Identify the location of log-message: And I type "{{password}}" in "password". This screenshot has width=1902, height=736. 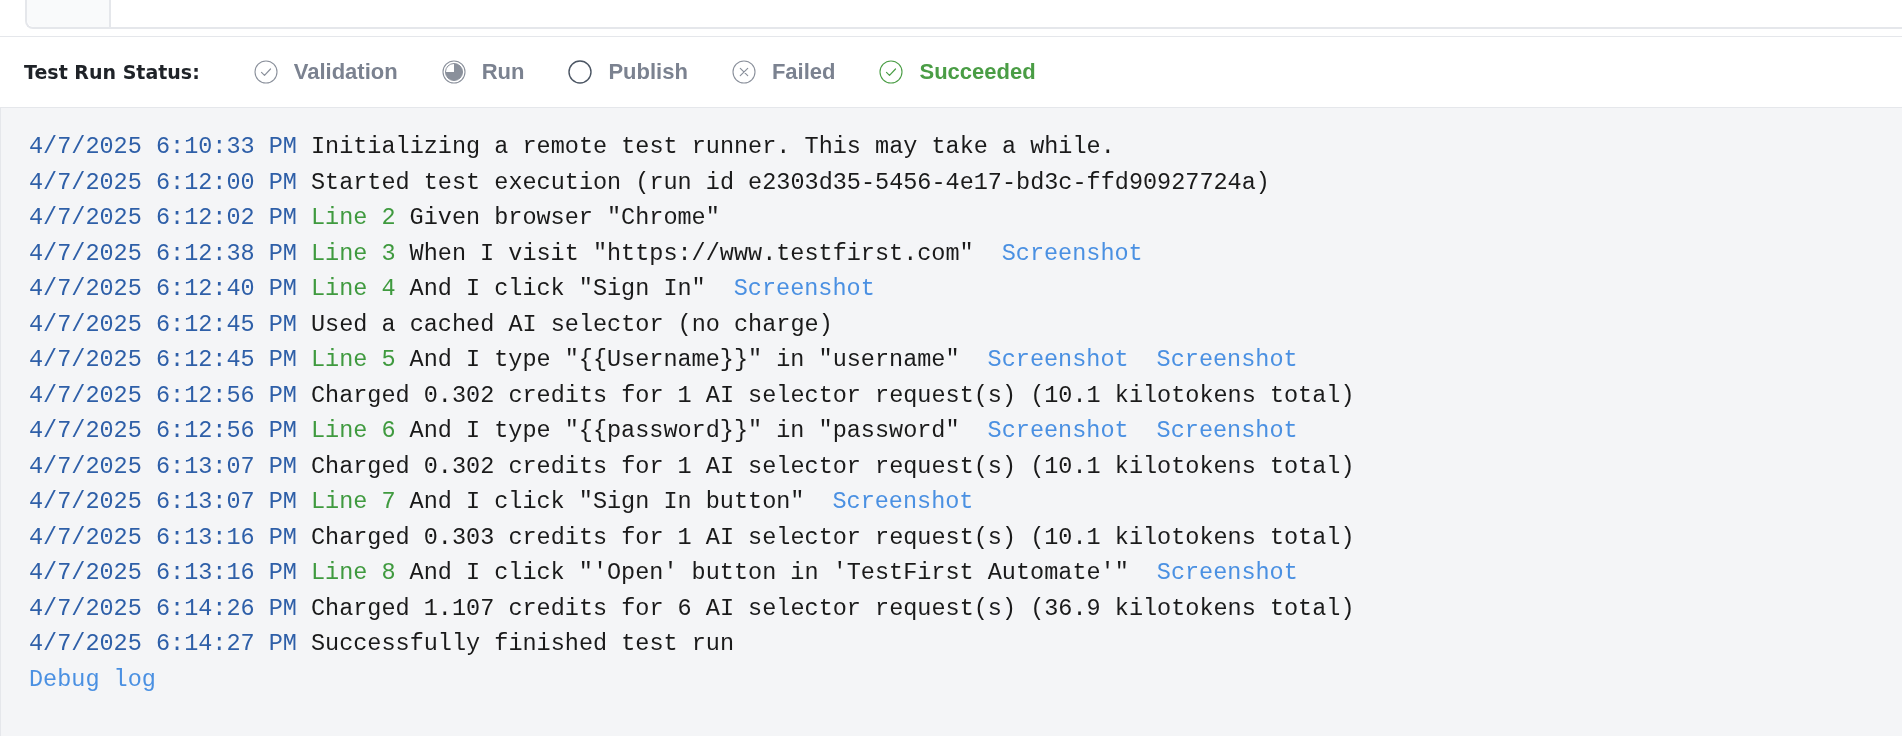
(684, 431).